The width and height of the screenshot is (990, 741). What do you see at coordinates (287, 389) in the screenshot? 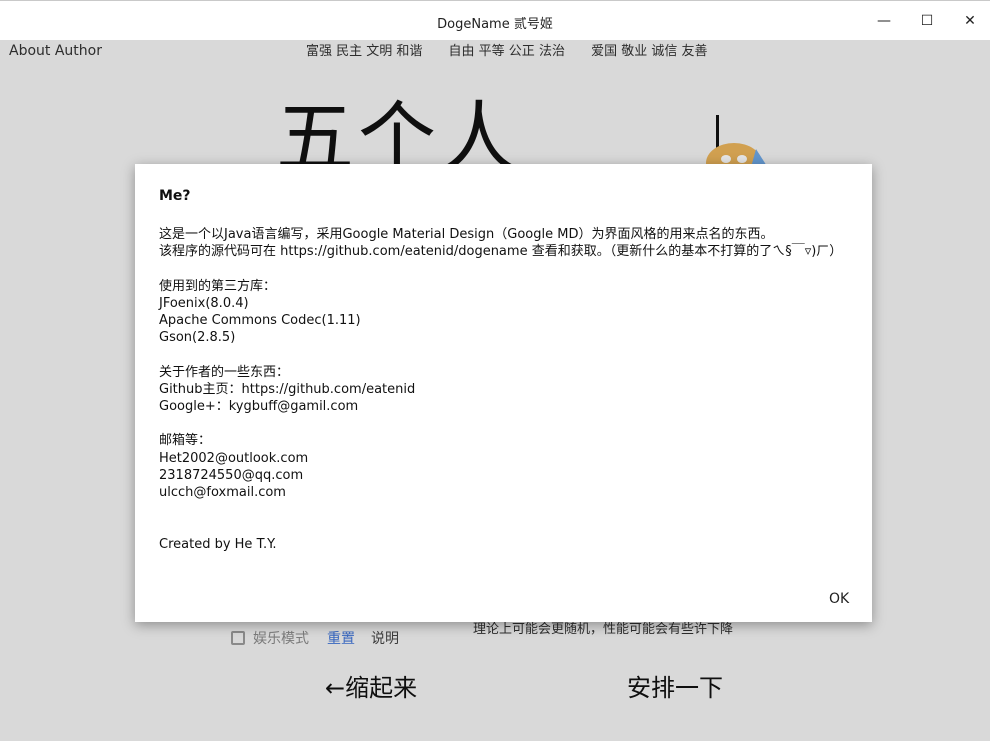
I see `dialog-line: Github主页：https://github.com/eatenid` at bounding box center [287, 389].